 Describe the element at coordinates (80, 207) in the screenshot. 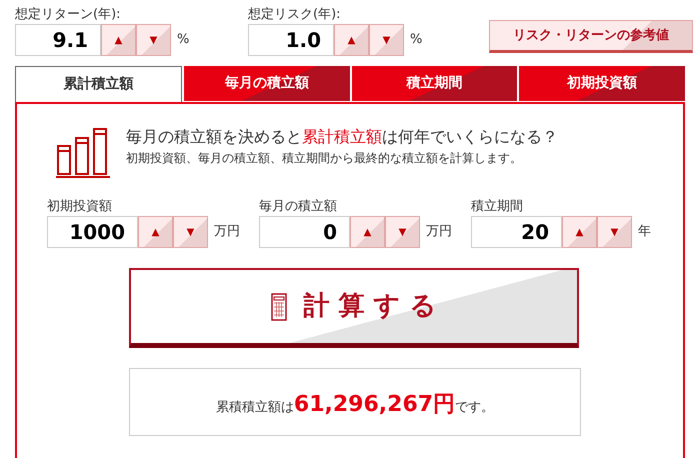

I see `field-label: 初期投資額` at that location.